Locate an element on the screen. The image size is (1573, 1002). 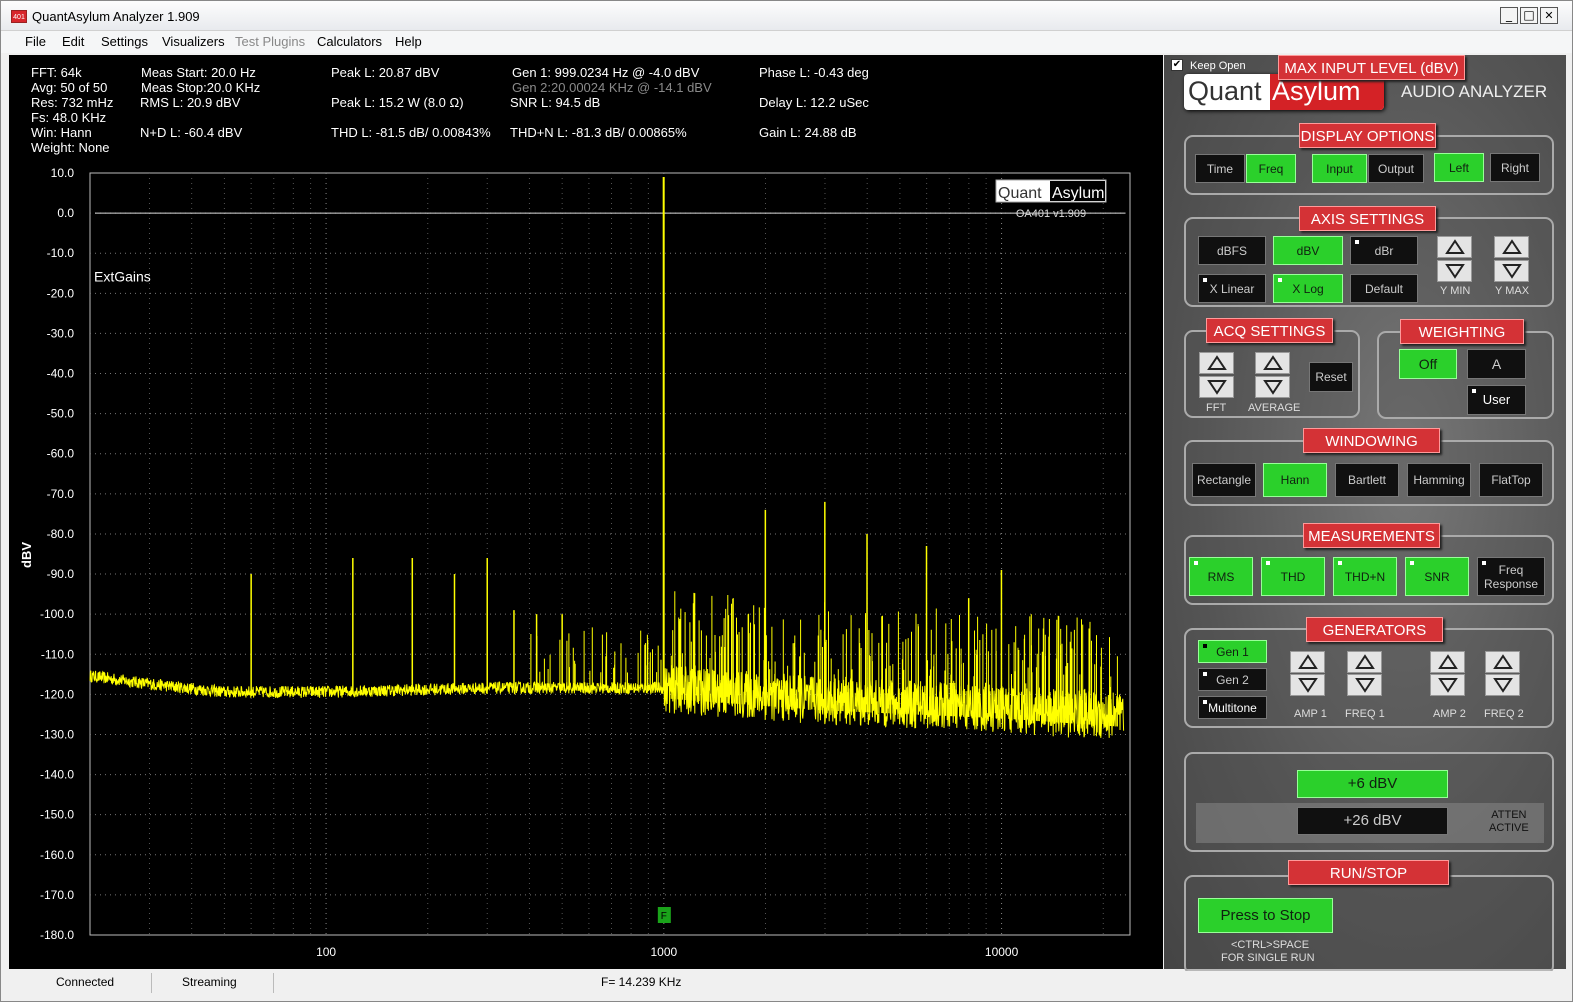
y-tick-label: -50.0 is located at coordinates (61, 414).